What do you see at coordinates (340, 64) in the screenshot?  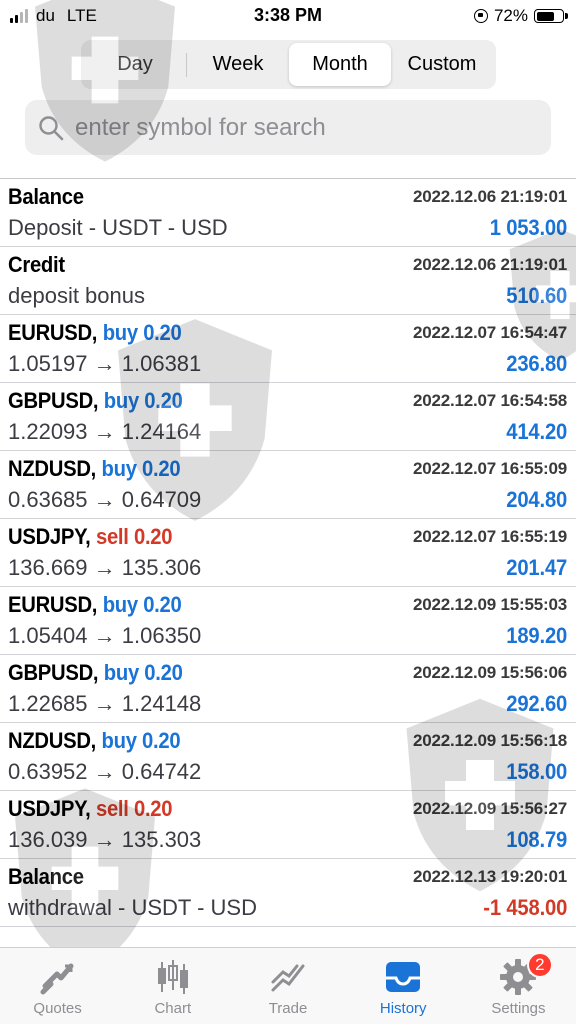 I see `tab-month: Month` at bounding box center [340, 64].